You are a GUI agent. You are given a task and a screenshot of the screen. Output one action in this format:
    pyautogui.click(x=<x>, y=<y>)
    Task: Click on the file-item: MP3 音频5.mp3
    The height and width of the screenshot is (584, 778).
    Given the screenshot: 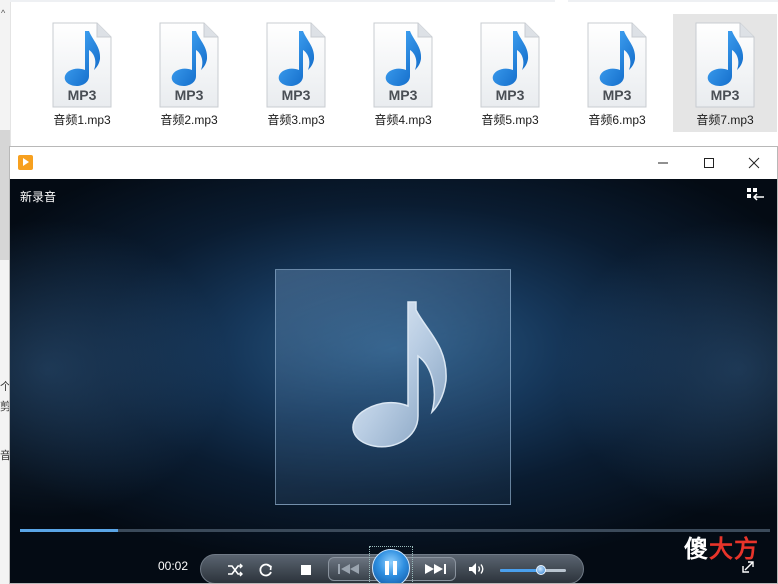 What is the action you would take?
    pyautogui.click(x=510, y=73)
    